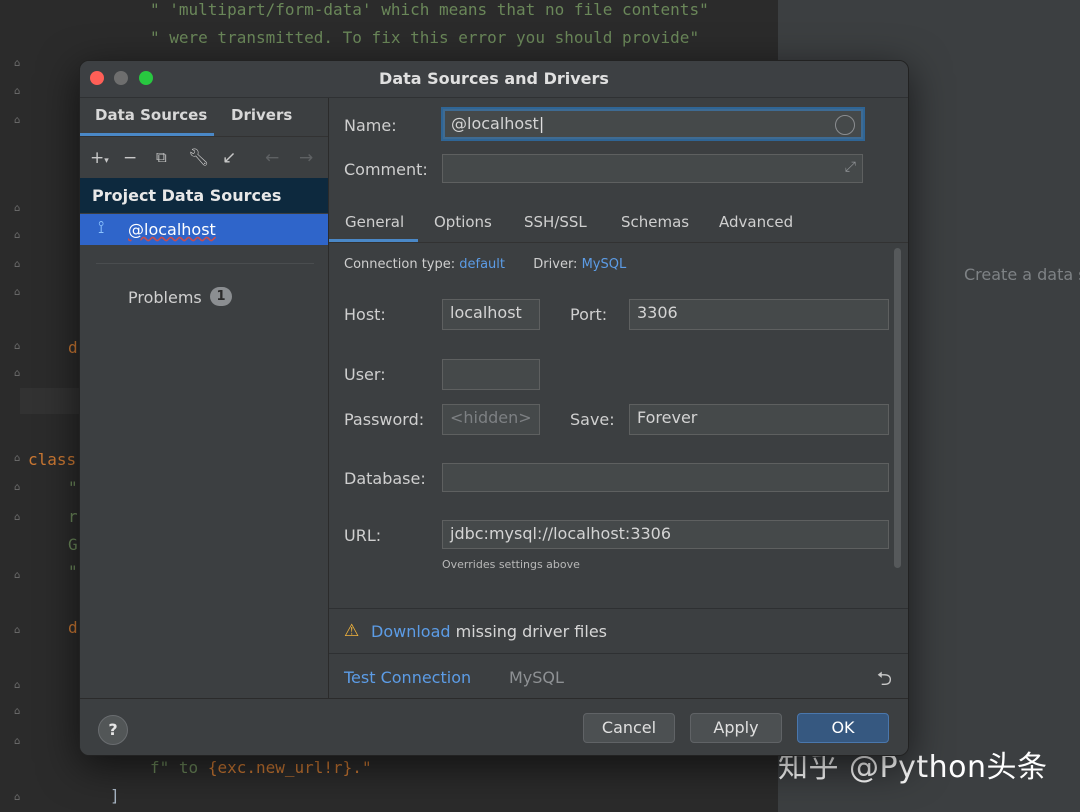 This screenshot has width=1080, height=812. What do you see at coordinates (655, 222) in the screenshot?
I see `tab-schemas: Schemas` at bounding box center [655, 222].